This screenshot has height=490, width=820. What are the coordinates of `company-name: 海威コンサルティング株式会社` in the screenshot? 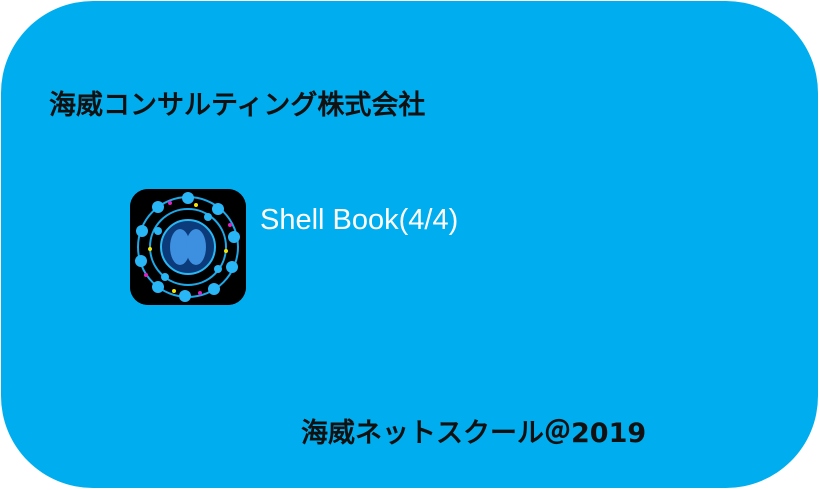 It's located at (237, 105).